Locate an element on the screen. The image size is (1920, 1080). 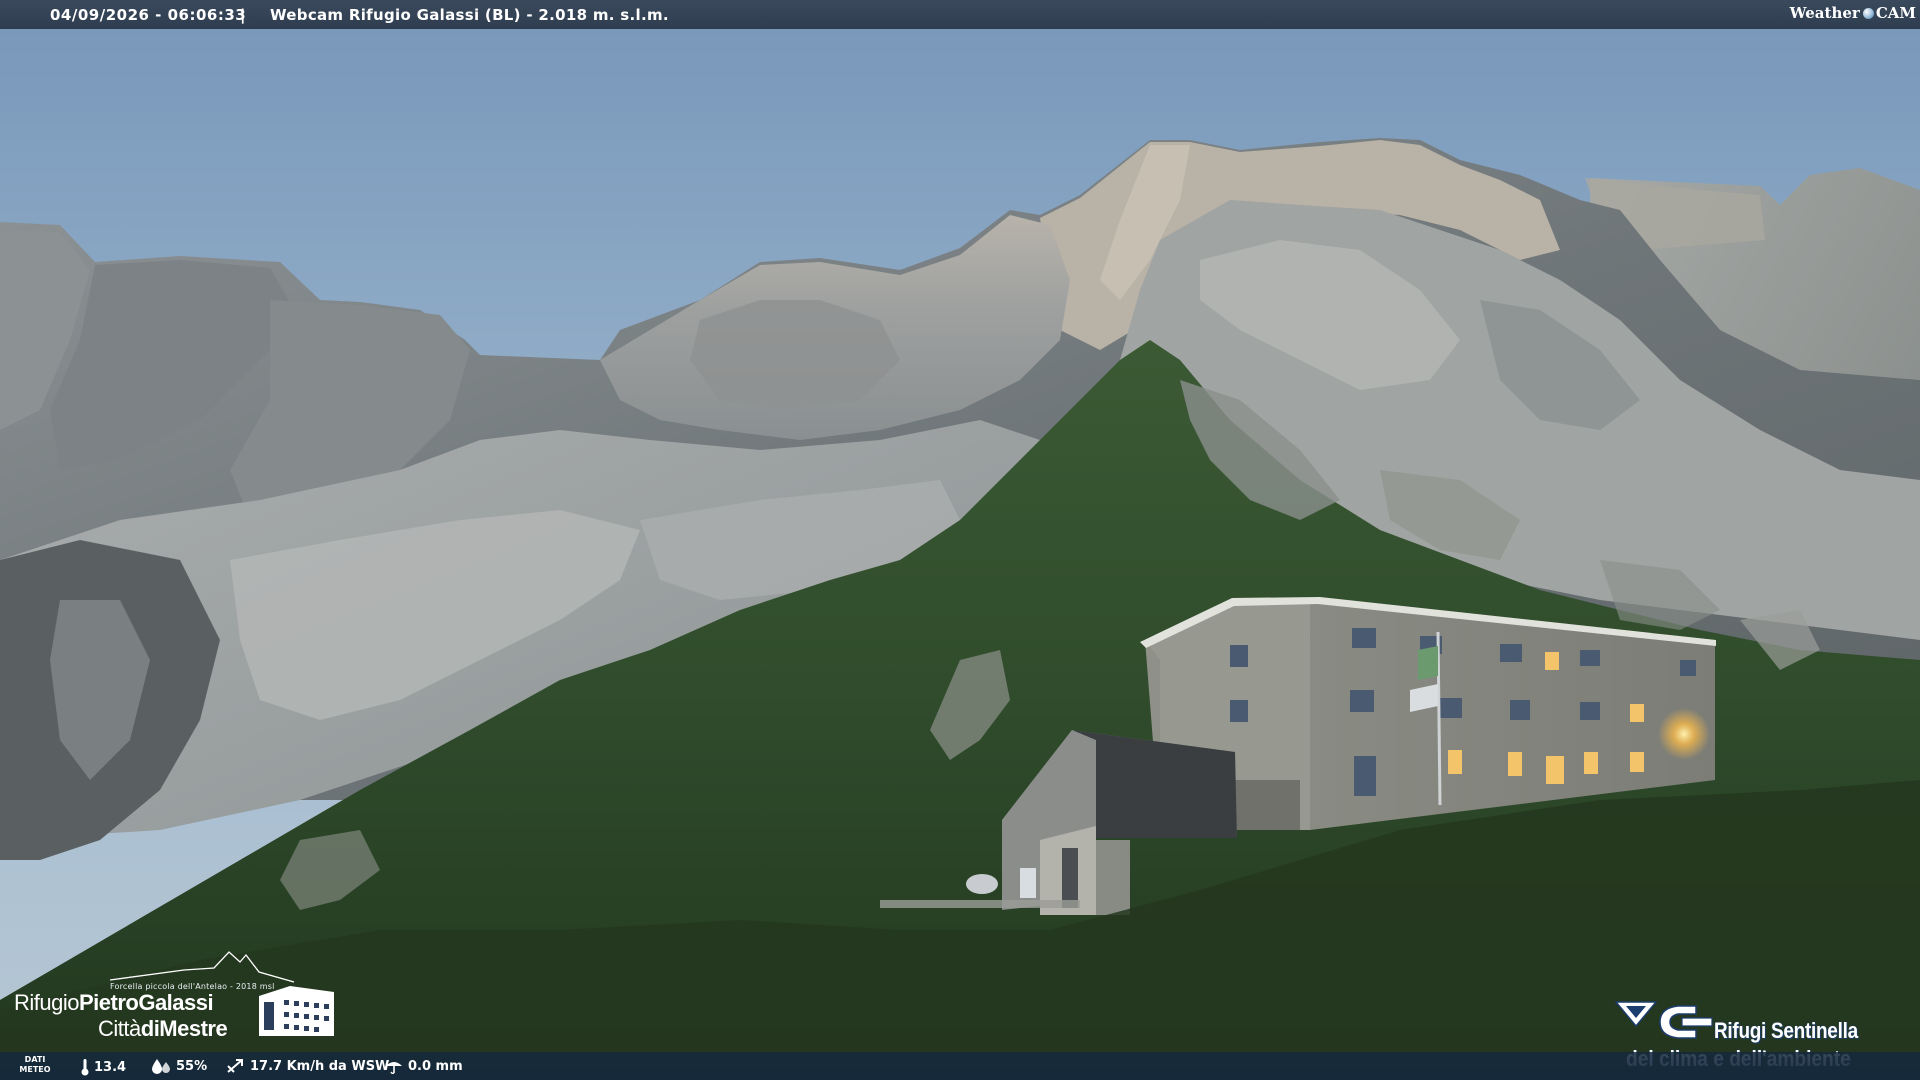
wind-reading: 17.7 Km/h da WSW is located at coordinates (307, 1066).